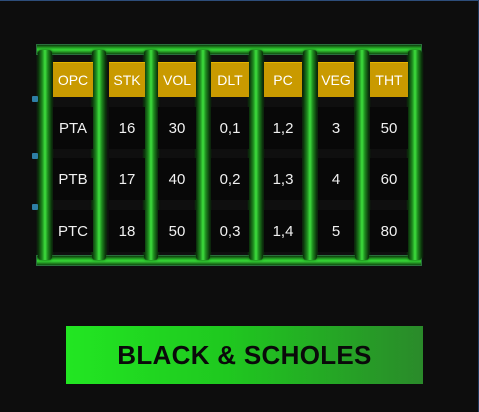 The height and width of the screenshot is (412, 479). I want to click on black-scholes-button: BLACK & SCHOLES, so click(244, 355).